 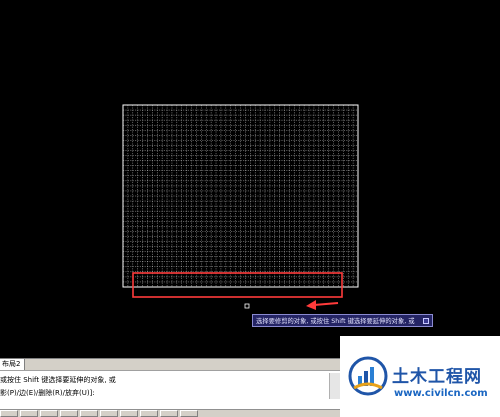 What do you see at coordinates (47, 393) in the screenshot?
I see `command-prompt-line: 影(P)/边(E)/删除(R)/放弃(U)]:` at bounding box center [47, 393].